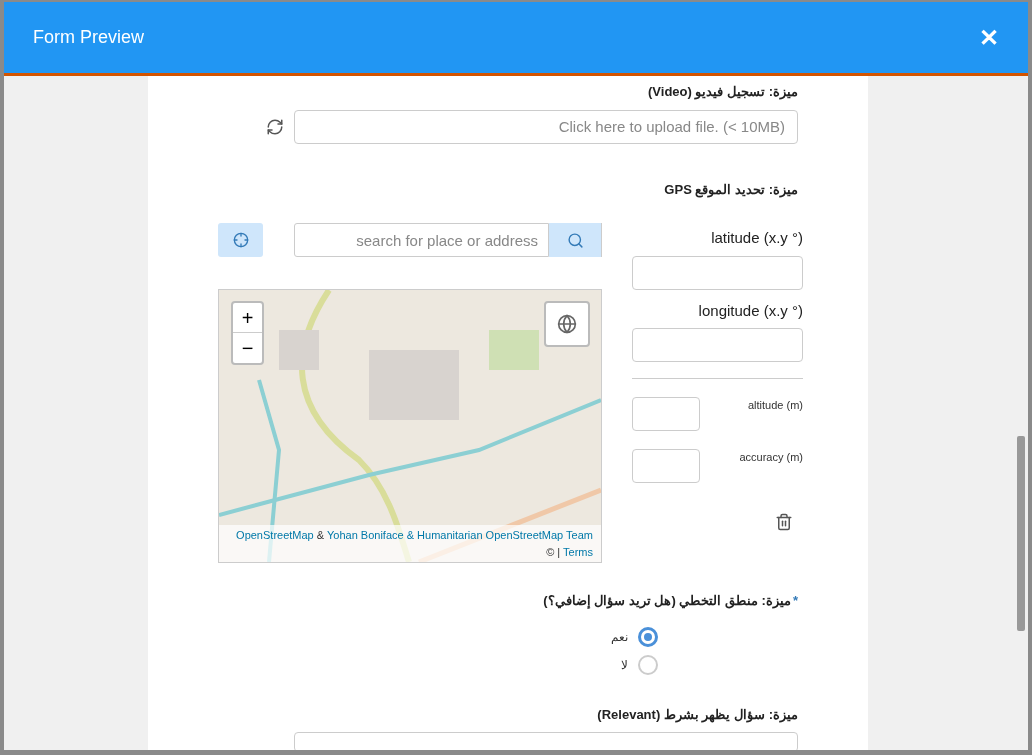 Image resolution: width=1032 pixels, height=755 pixels. What do you see at coordinates (410, 426) in the screenshot?
I see `map: + − OpenStreetMap & Yohan Boniface & Humanitarian OpenStreetMap Team © | Terms` at bounding box center [410, 426].